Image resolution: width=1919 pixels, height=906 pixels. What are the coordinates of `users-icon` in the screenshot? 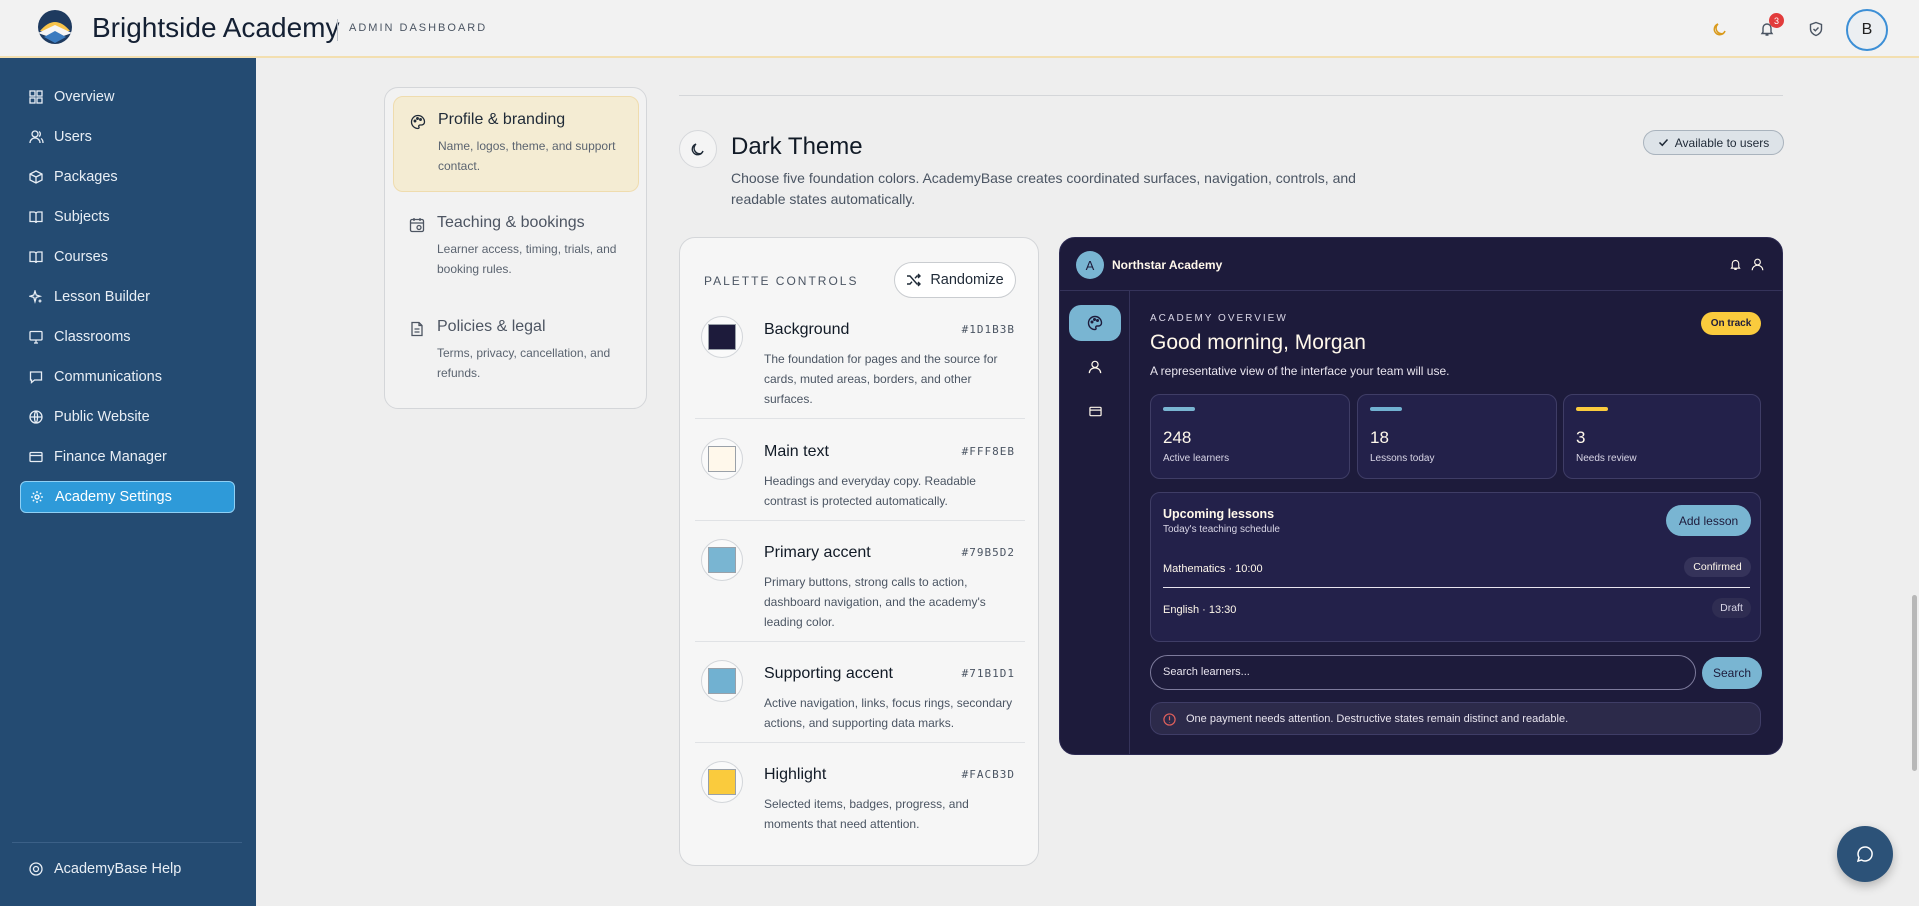 It's located at (36, 137).